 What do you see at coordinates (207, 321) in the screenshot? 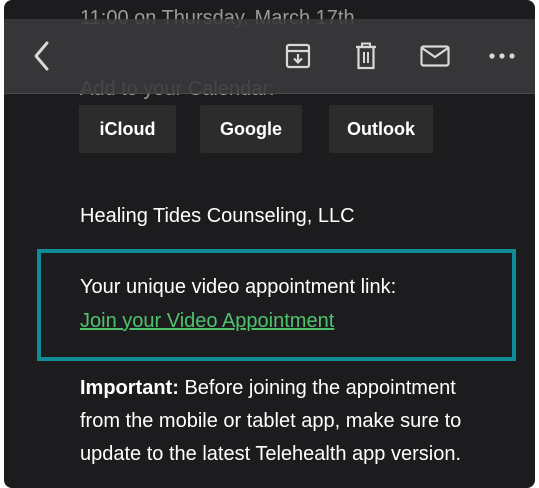
I see `video-appointment-link: Join your Video Appointment` at bounding box center [207, 321].